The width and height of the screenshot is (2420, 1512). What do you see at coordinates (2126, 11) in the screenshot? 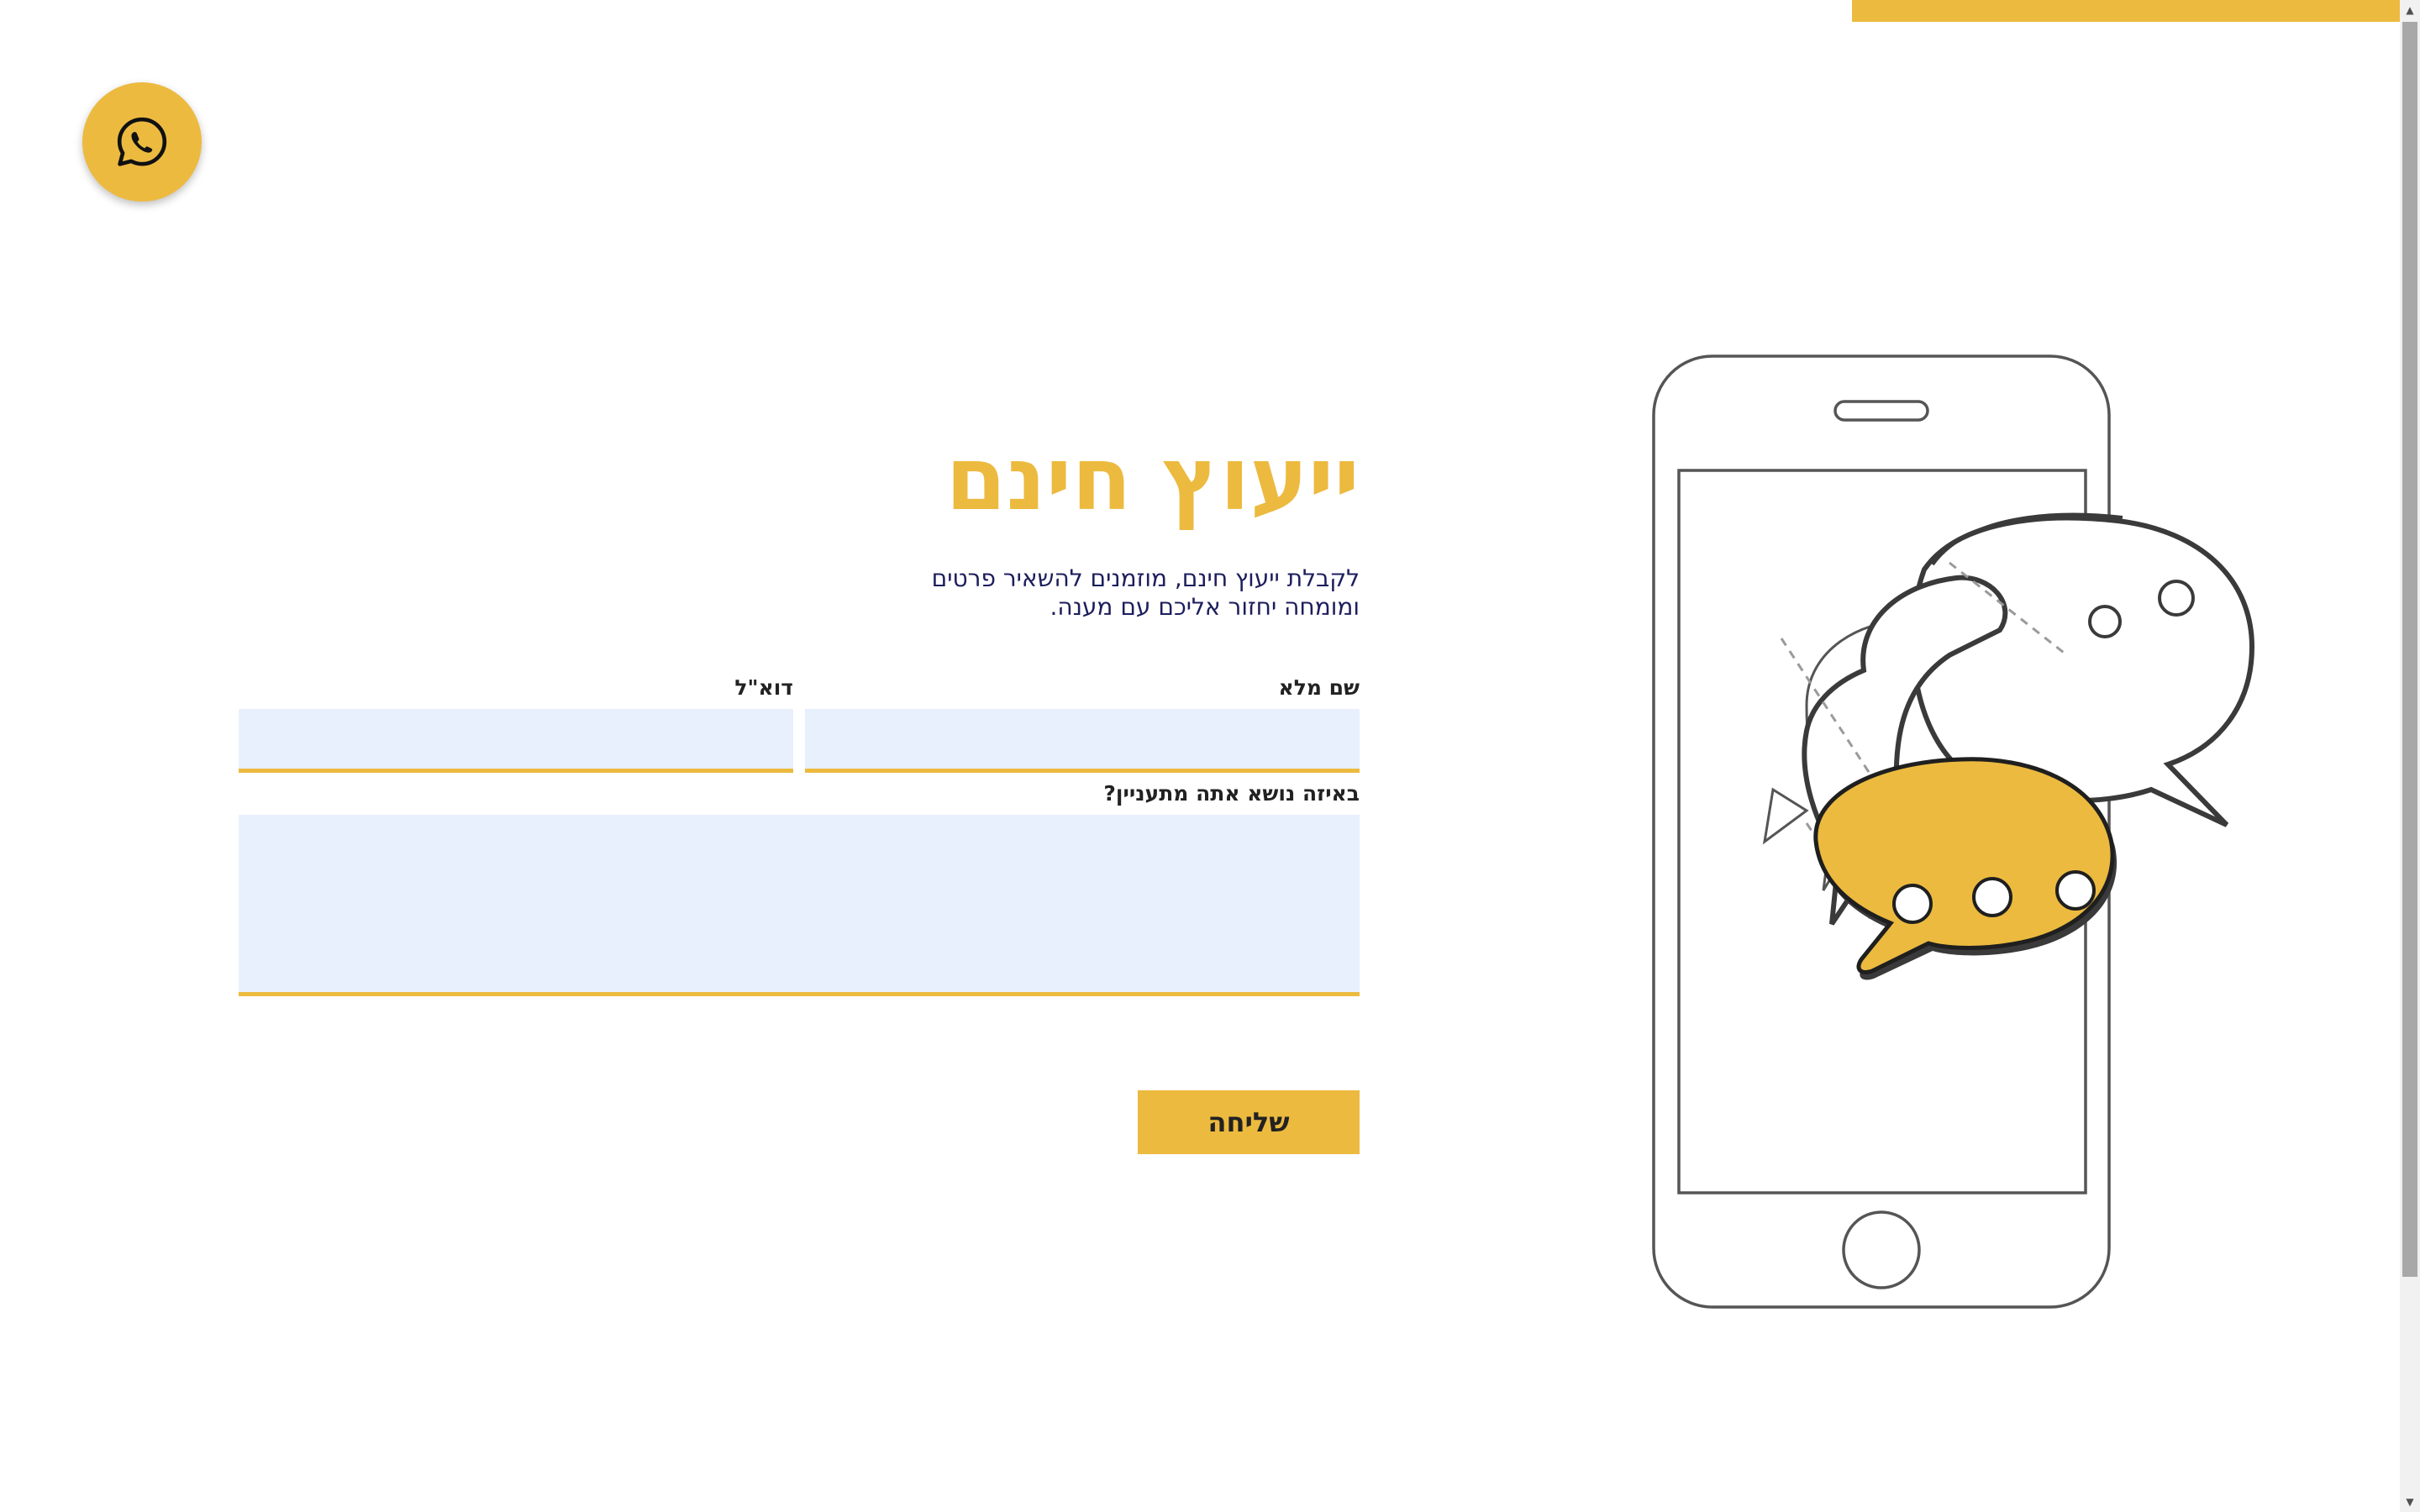
I see `top-accent-bar` at bounding box center [2126, 11].